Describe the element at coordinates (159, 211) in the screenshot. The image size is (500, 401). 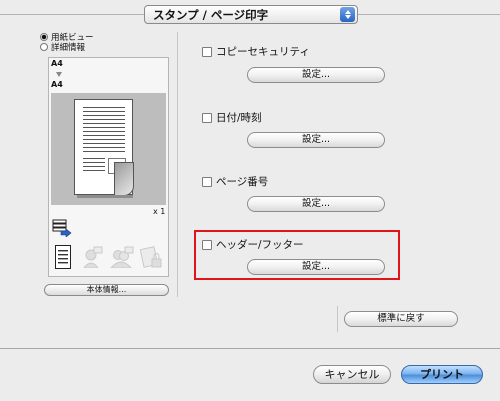
I see `copies-count: x 1` at that location.